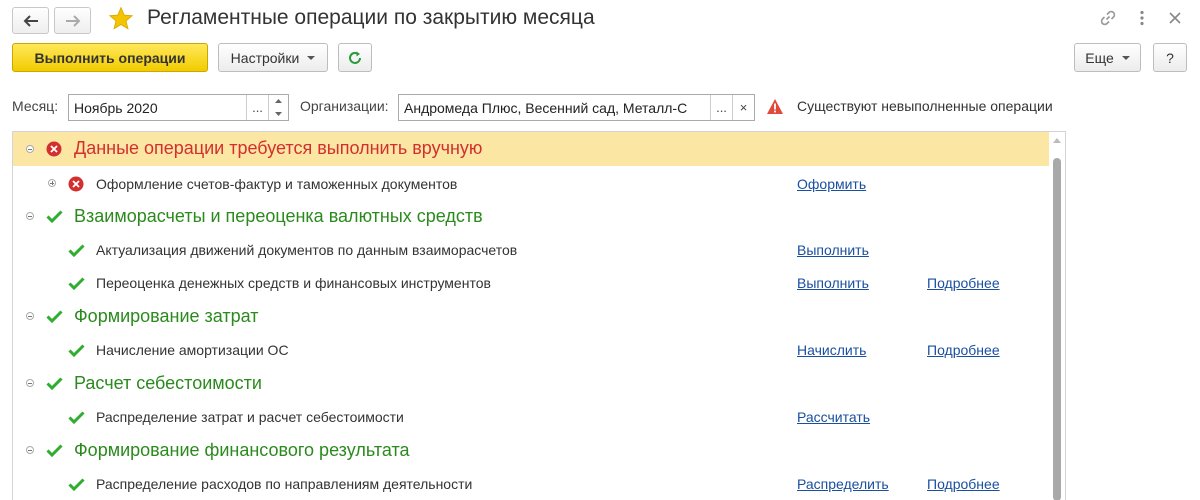 This screenshot has height=500, width=1200. What do you see at coordinates (1057, 140) in the screenshot?
I see `scroll-up-icon` at bounding box center [1057, 140].